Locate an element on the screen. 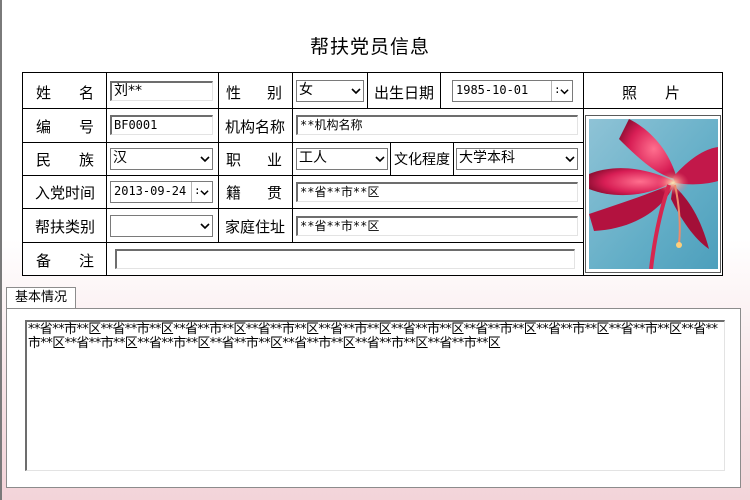  label-join-date: 入党时间 is located at coordinates (64, 192).